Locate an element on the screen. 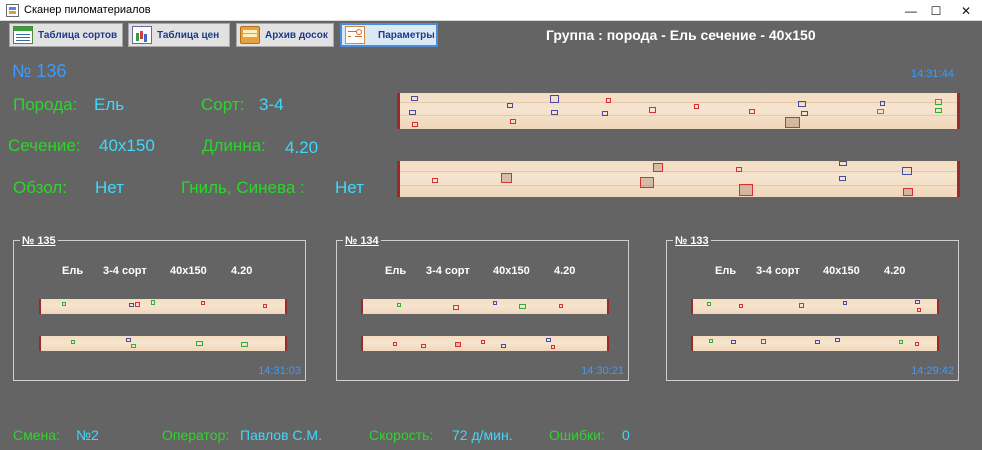 The height and width of the screenshot is (450, 982). rot-label: Гниль, Синева : is located at coordinates (243, 187).